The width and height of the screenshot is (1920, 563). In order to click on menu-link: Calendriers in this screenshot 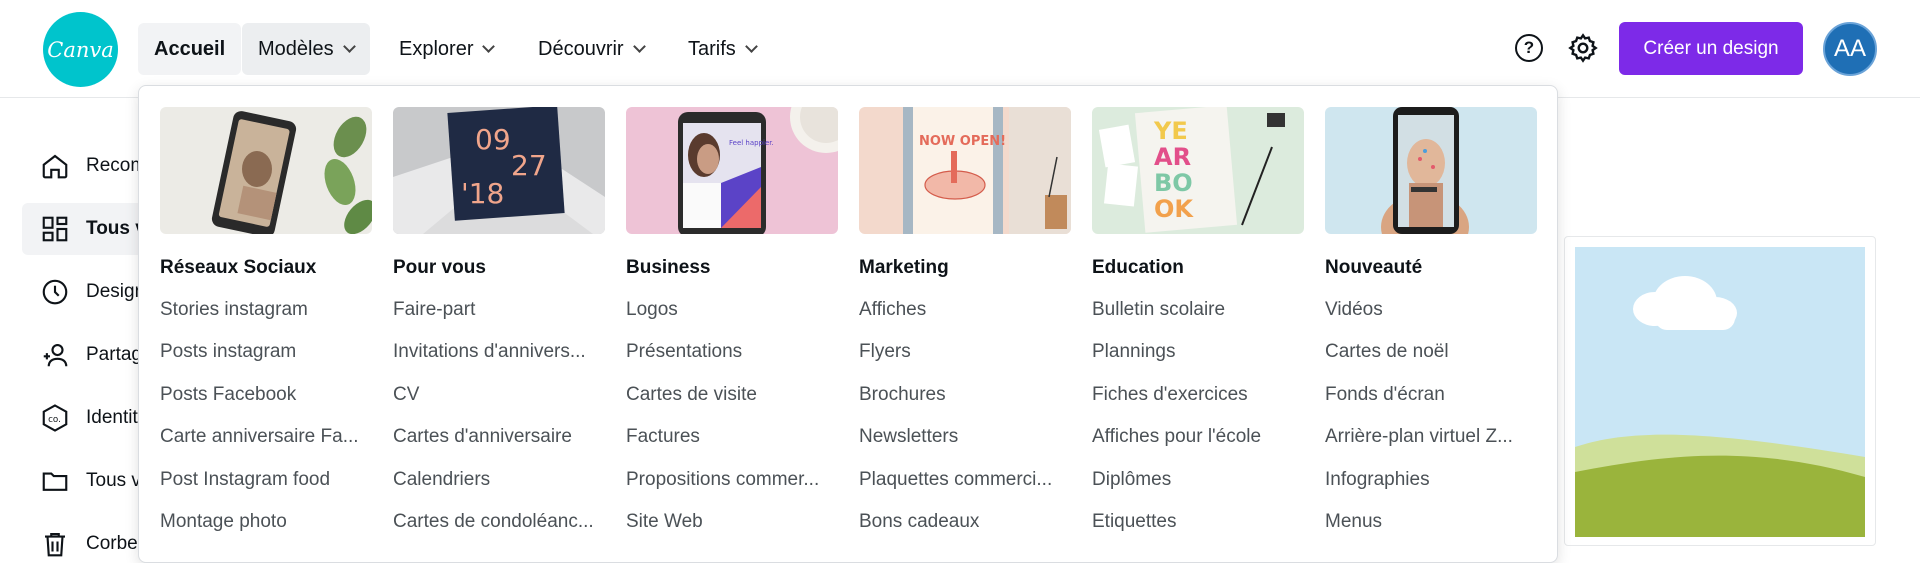, I will do `click(499, 490)`.